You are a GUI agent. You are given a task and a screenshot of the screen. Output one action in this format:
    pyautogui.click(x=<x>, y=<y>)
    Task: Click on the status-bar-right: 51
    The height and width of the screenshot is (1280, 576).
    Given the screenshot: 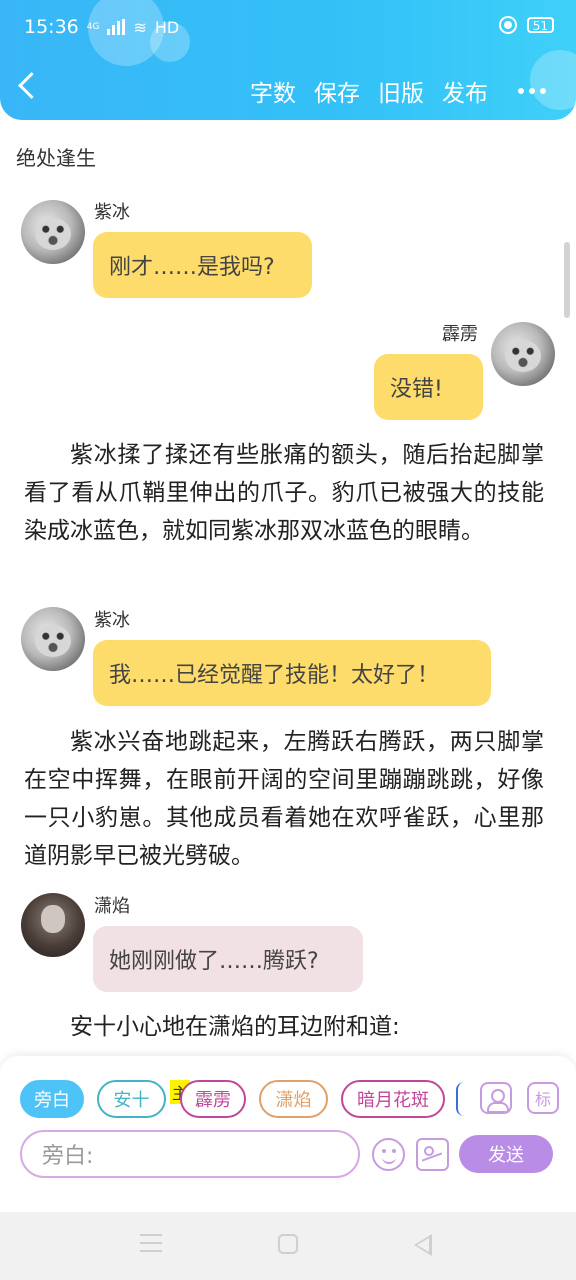 What is the action you would take?
    pyautogui.click(x=526, y=25)
    